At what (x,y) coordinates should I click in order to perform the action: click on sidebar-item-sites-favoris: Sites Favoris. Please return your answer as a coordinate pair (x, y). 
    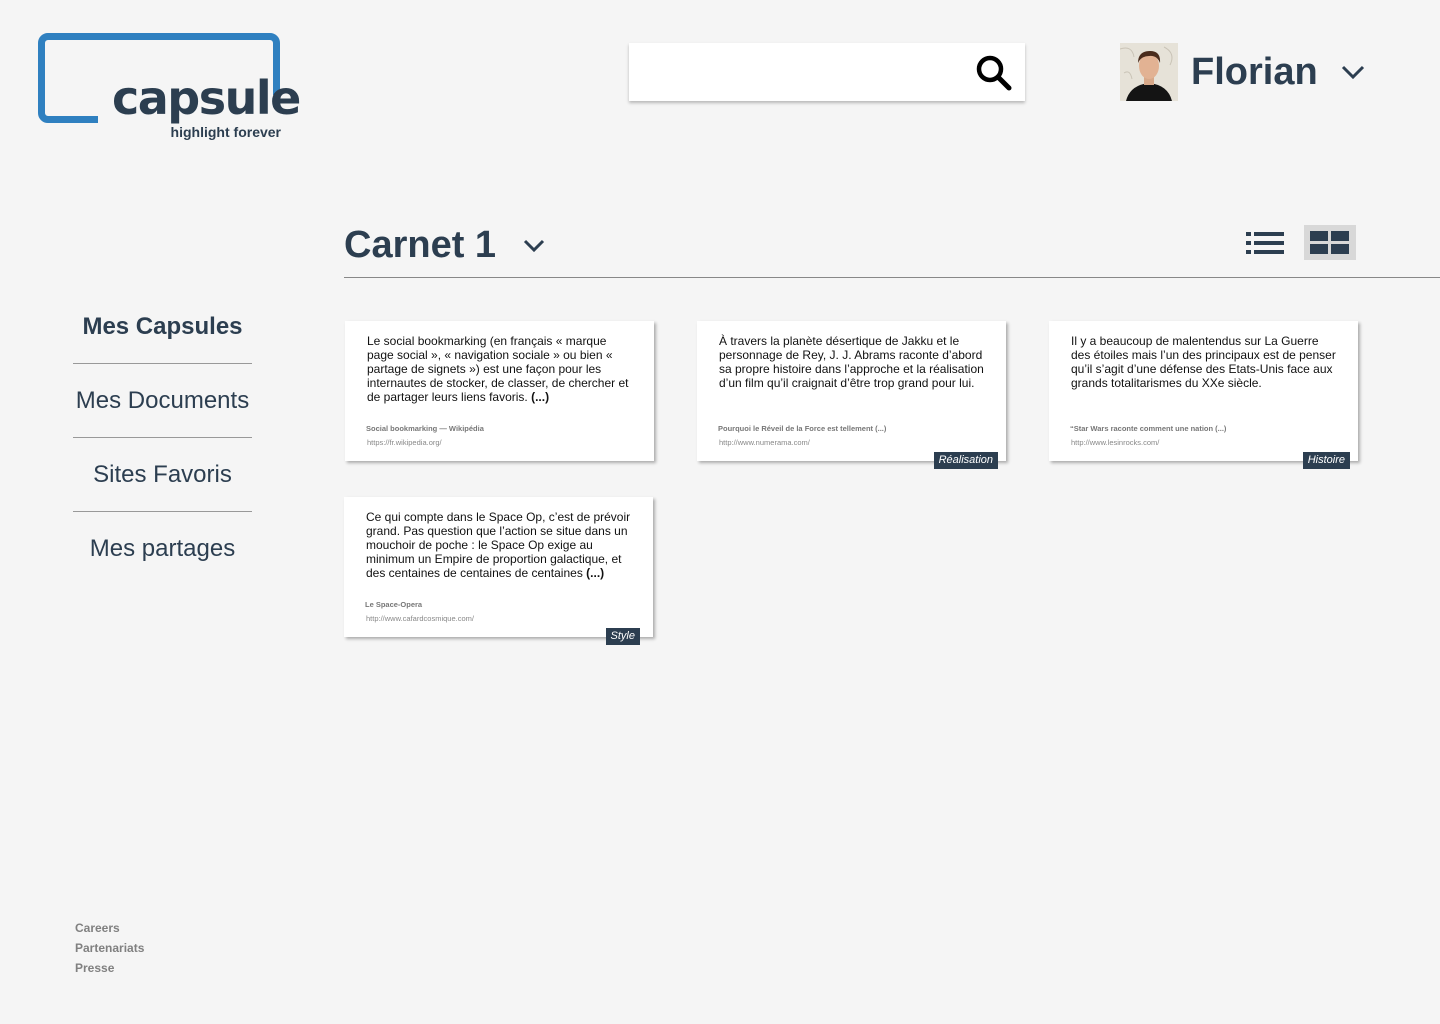
    Looking at the image, I should click on (162, 475).